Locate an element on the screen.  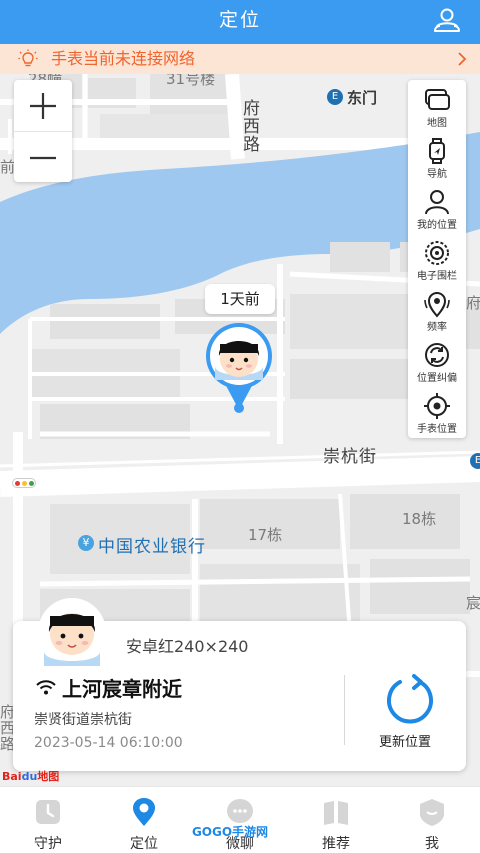
map-label-chonghang-street: 崇杭街 is located at coordinates (350, 457).